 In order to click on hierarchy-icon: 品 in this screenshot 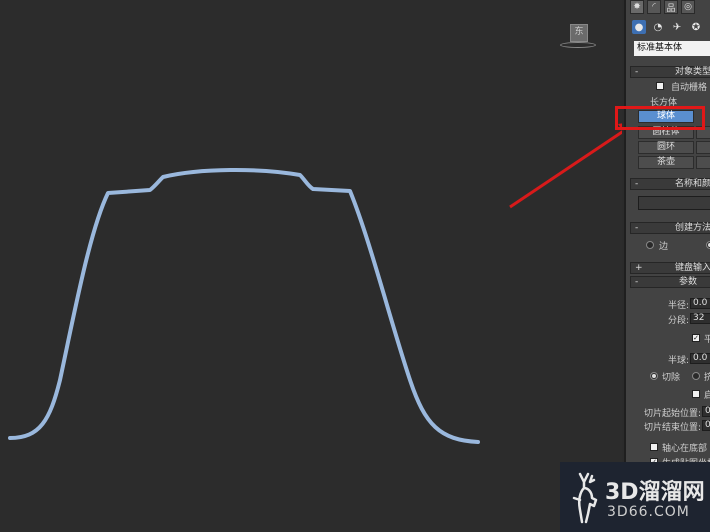, I will do `click(671, 7)`.